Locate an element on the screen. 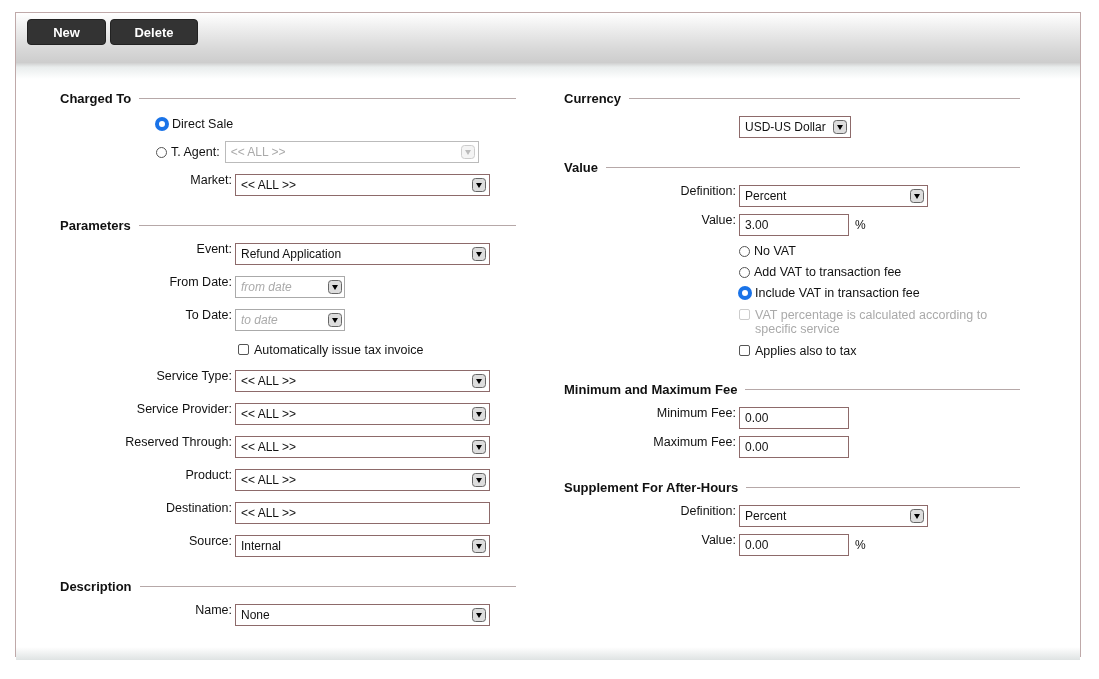  date-field: from date is located at coordinates (290, 286).